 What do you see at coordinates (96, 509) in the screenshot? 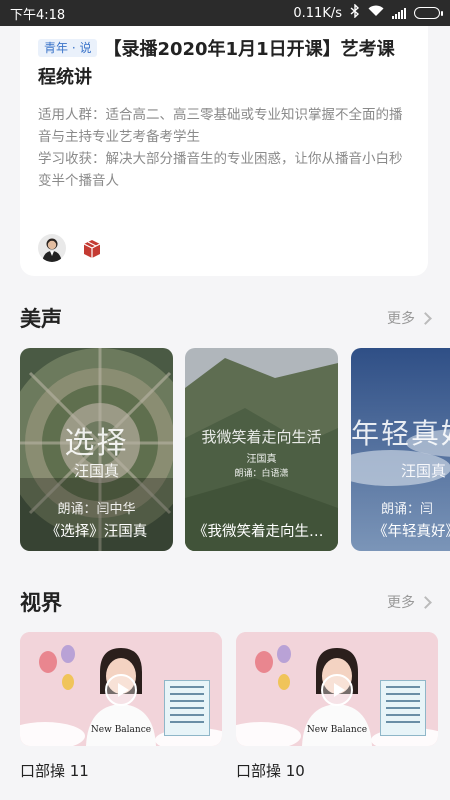
I see `voice-card-reader: 朗诵：闫中华` at bounding box center [96, 509].